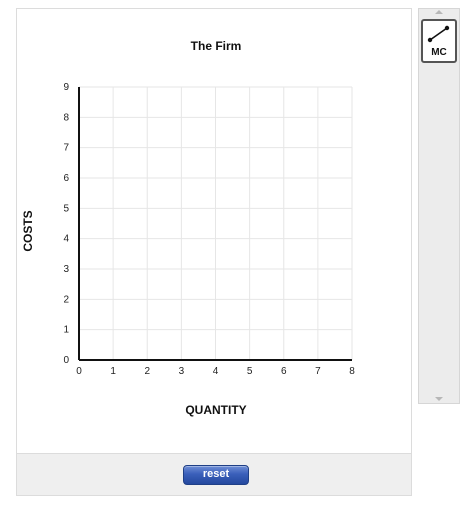 This screenshot has height=512, width=474. Describe the element at coordinates (66, 87) in the screenshot. I see `y-tick-label: 9` at that location.